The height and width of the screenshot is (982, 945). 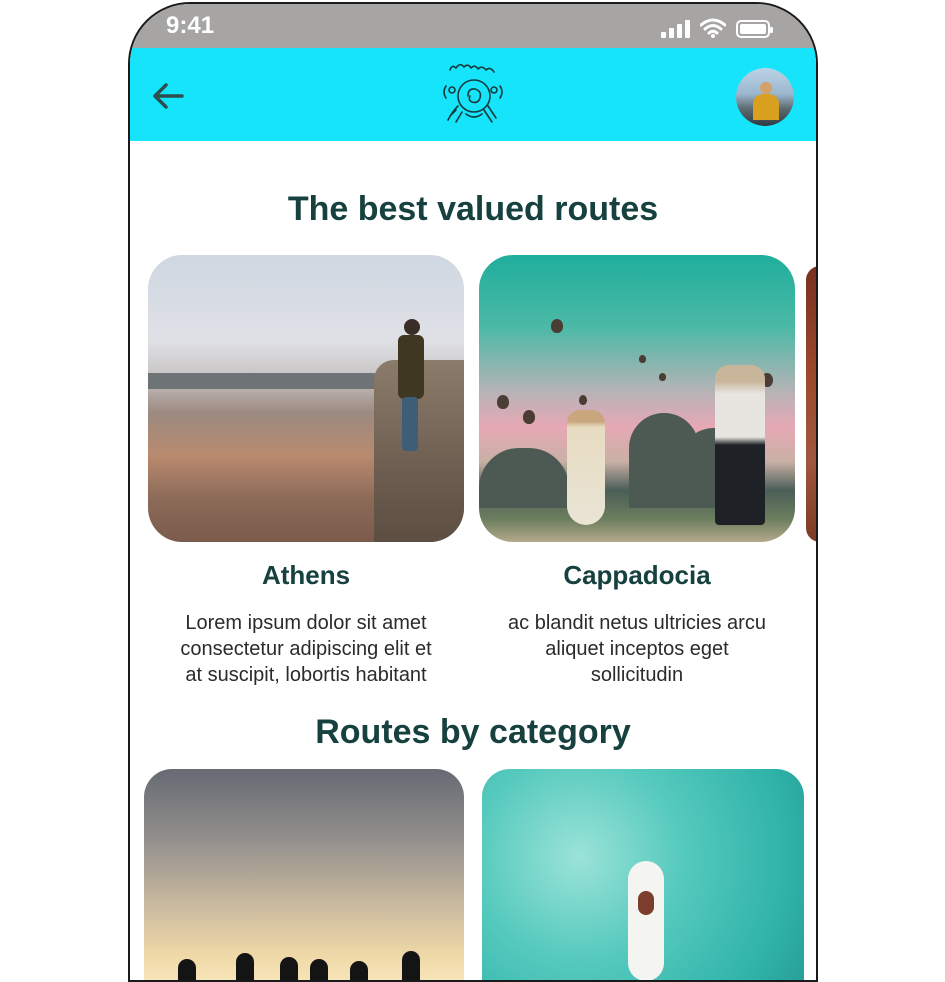 What do you see at coordinates (473, 26) in the screenshot?
I see `status-bar: 9:41` at bounding box center [473, 26].